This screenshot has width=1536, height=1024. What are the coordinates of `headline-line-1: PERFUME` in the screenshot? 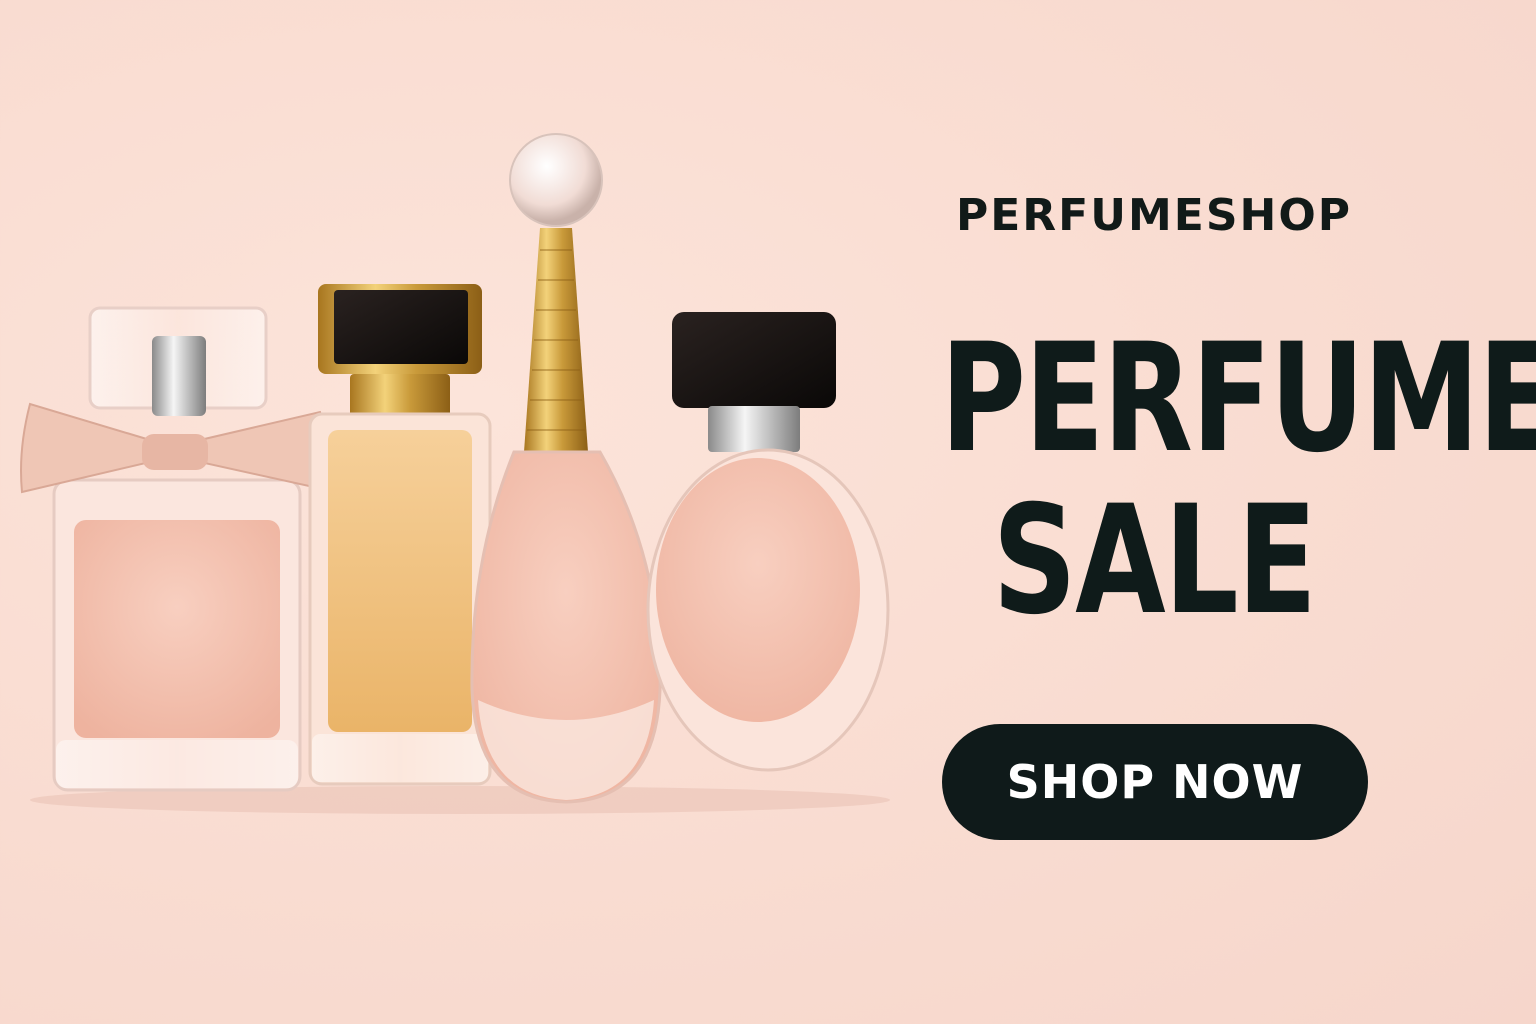 It's located at (1238, 399).